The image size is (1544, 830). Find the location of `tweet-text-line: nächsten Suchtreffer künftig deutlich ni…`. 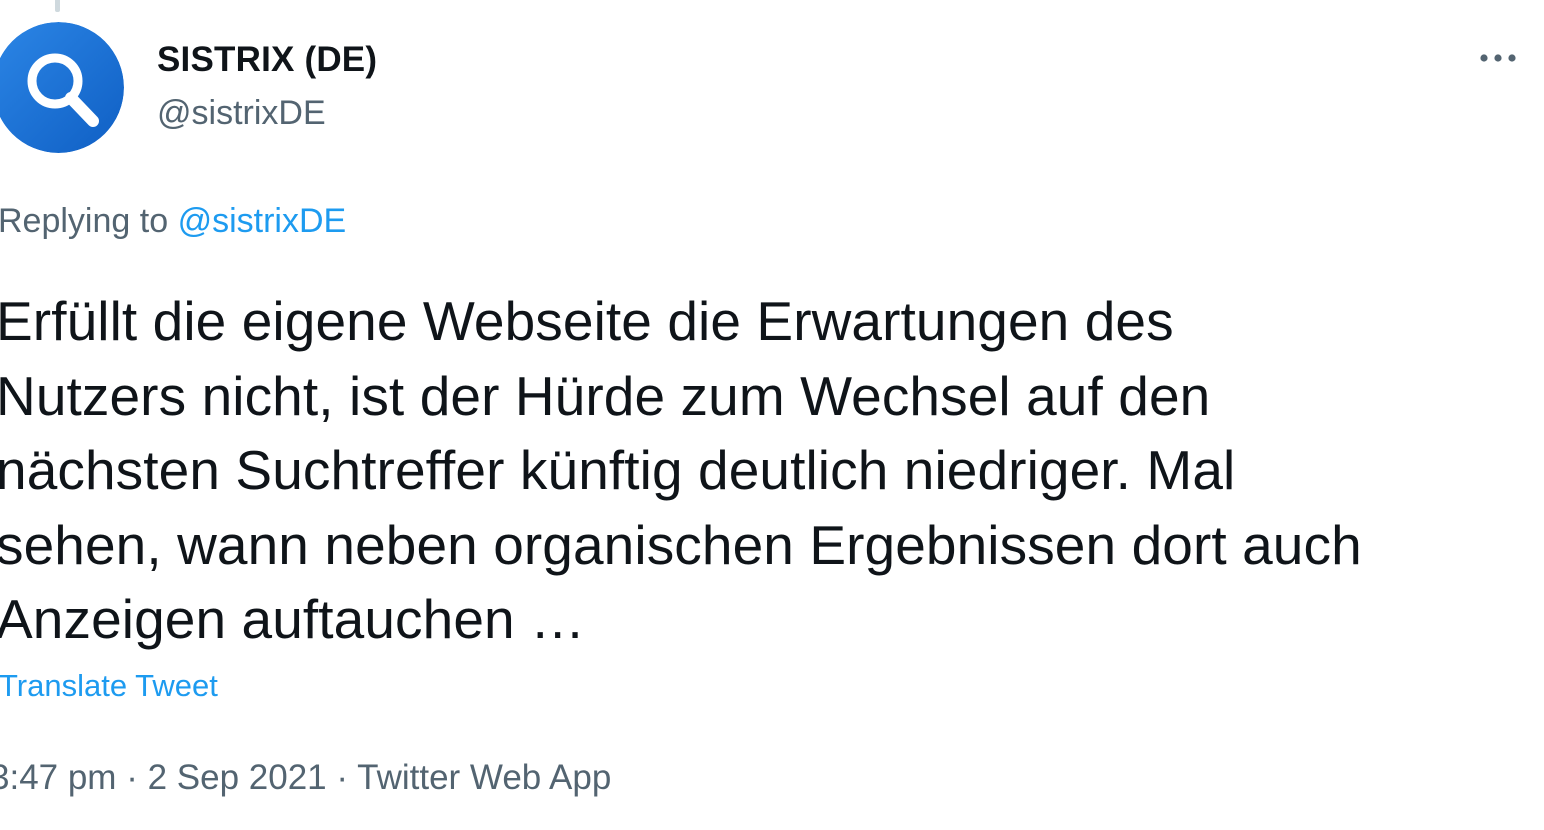

tweet-text-line: nächsten Suchtreffer künftig deutlich ni… is located at coordinates (618, 470).